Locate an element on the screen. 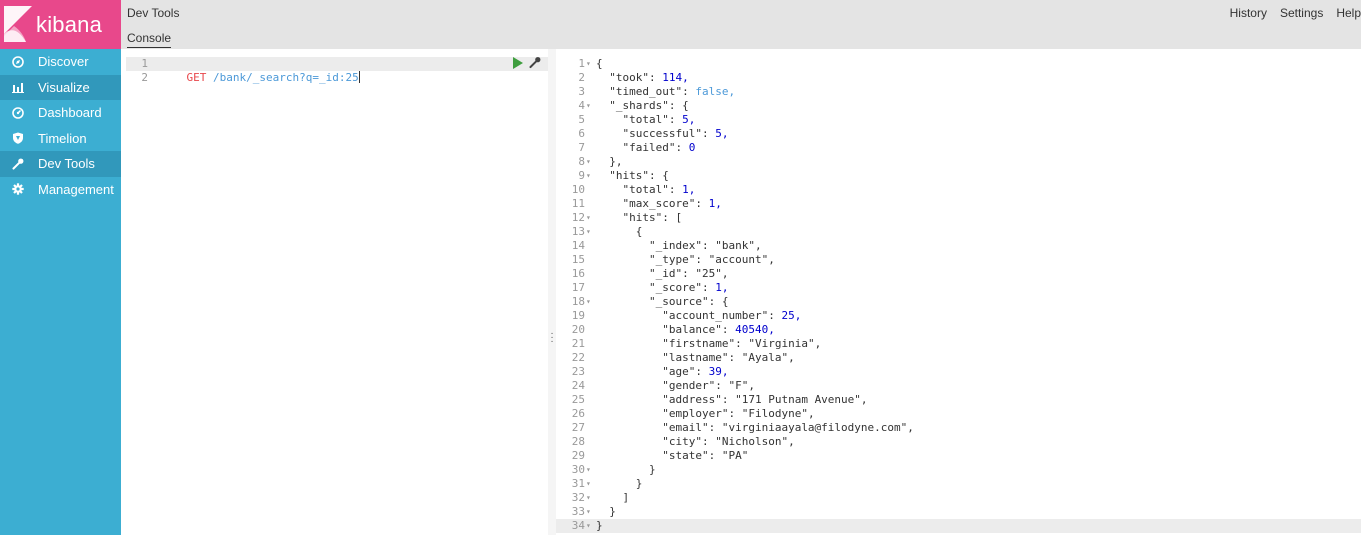 The width and height of the screenshot is (1361, 535). response-line-text: "employer": "Filodyne", is located at coordinates (738, 413).